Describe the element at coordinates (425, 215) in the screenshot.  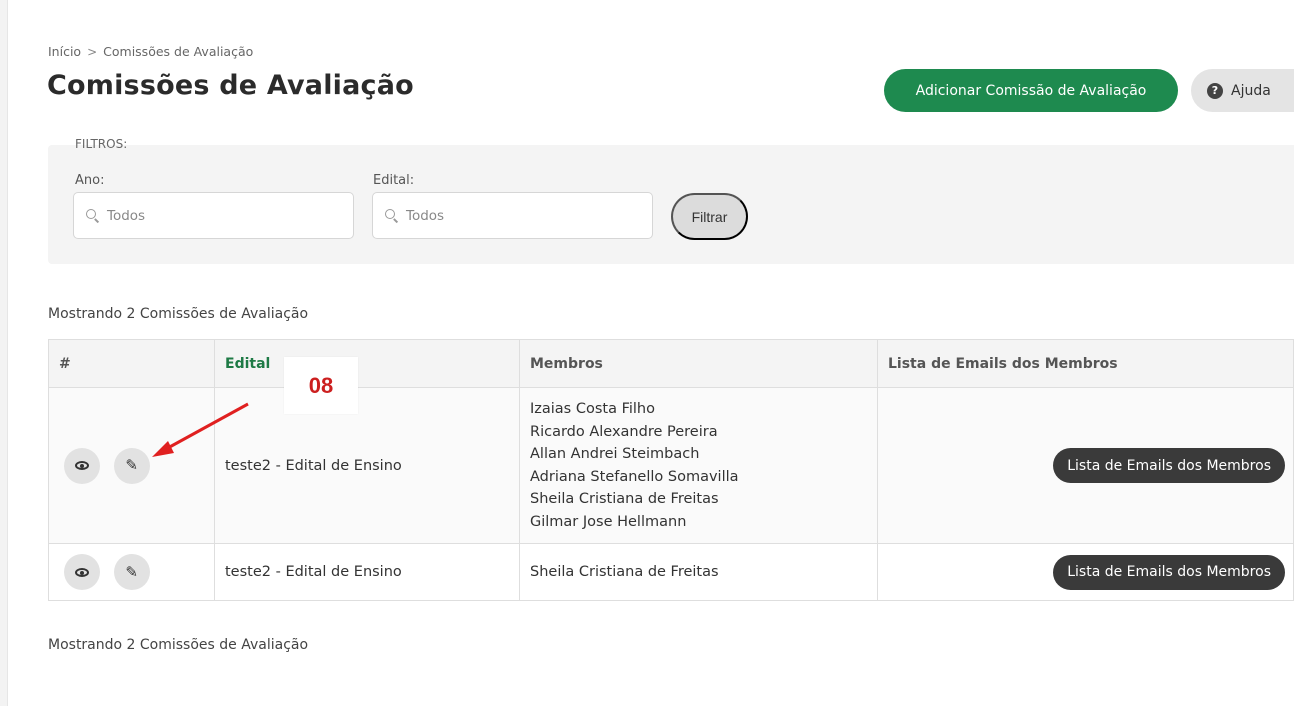
I see `edital-placeholder: Todos` at that location.